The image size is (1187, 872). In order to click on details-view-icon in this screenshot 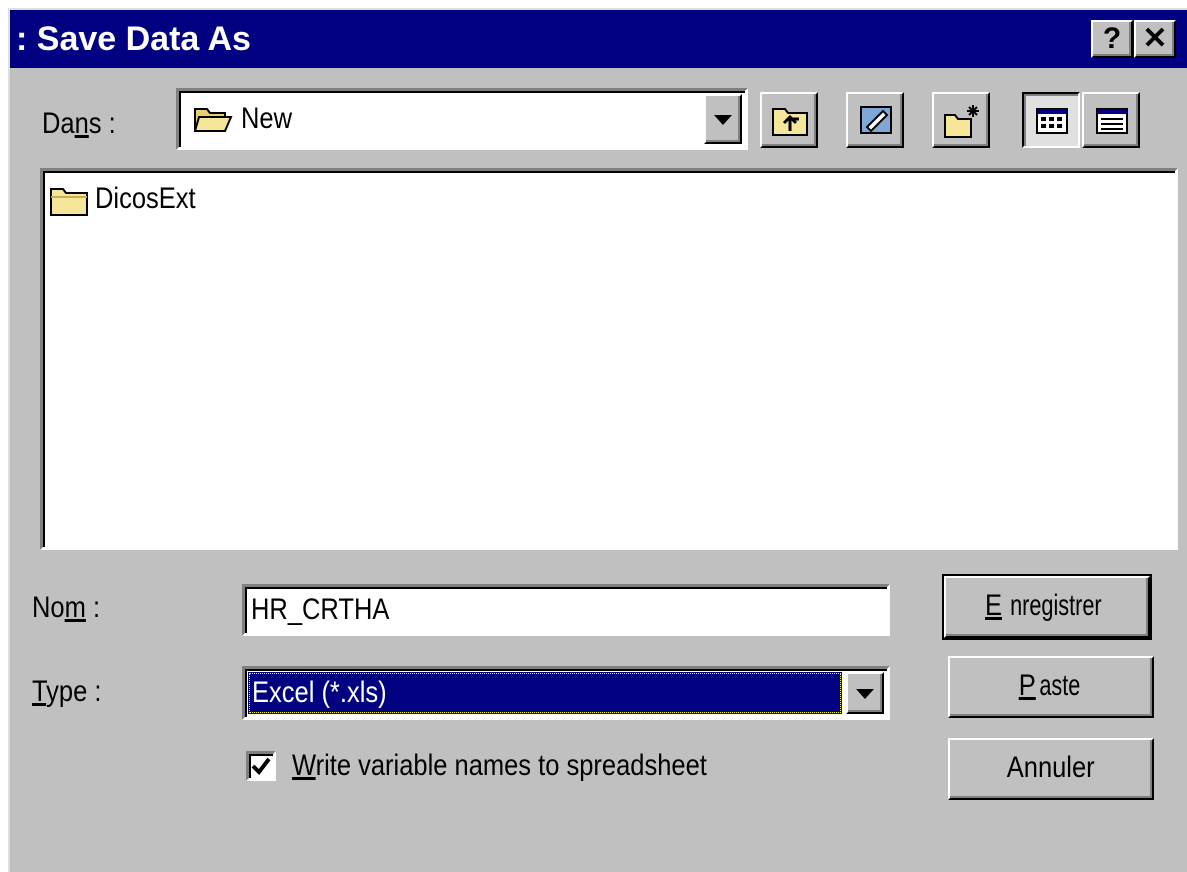, I will do `click(1112, 121)`.